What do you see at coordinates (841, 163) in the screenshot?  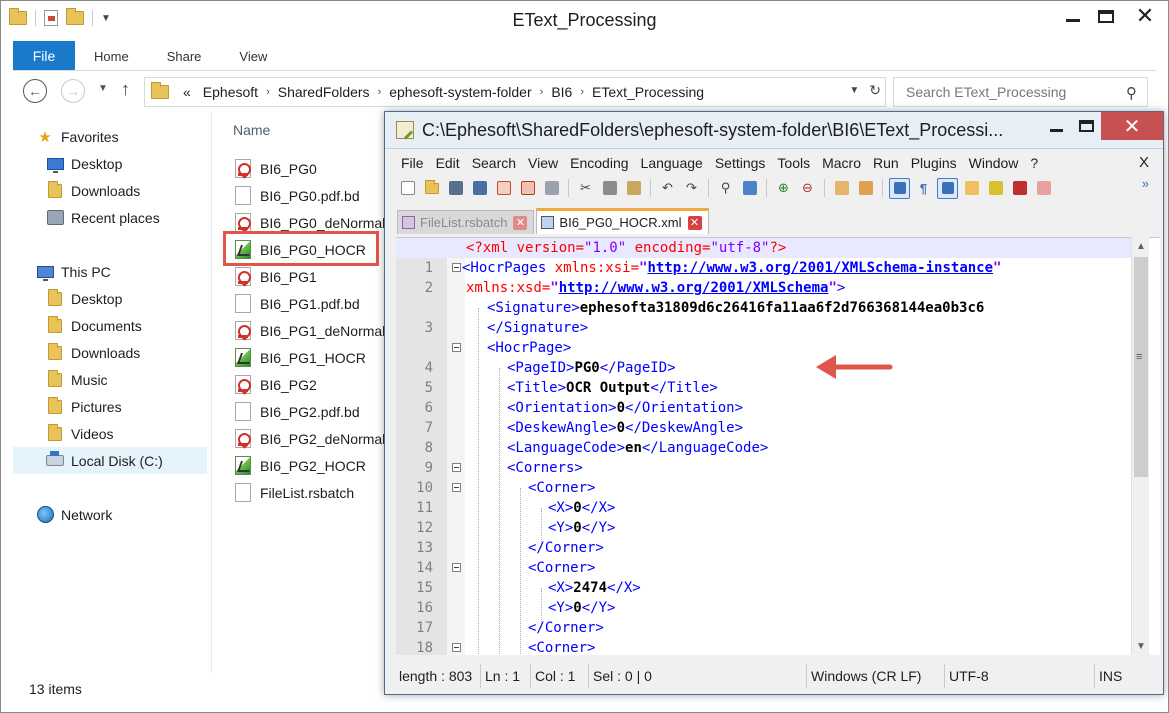 I see `menu-macro: Macro` at bounding box center [841, 163].